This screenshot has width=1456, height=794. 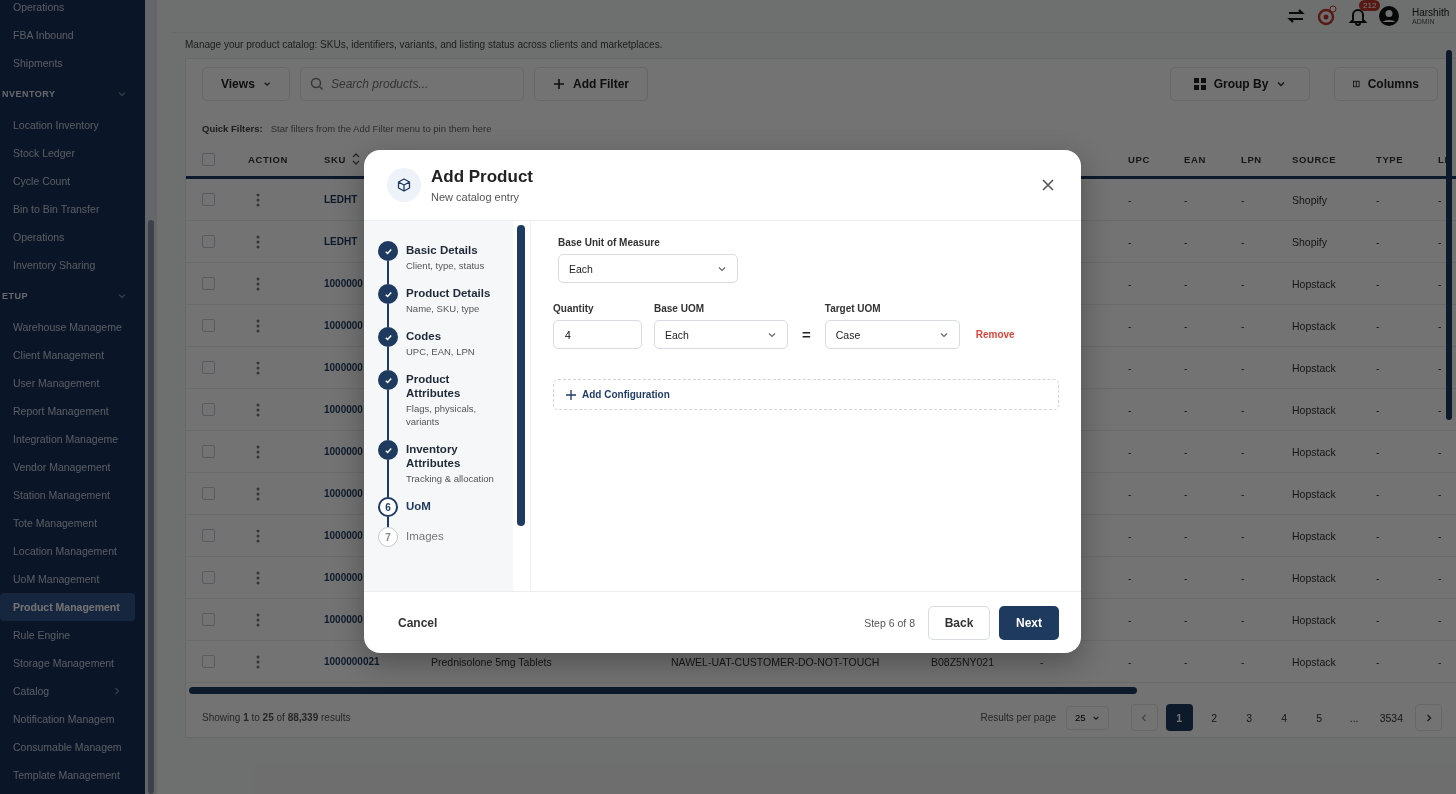 What do you see at coordinates (67, 63) in the screenshot?
I see `sidebar-item: Shipments` at bounding box center [67, 63].